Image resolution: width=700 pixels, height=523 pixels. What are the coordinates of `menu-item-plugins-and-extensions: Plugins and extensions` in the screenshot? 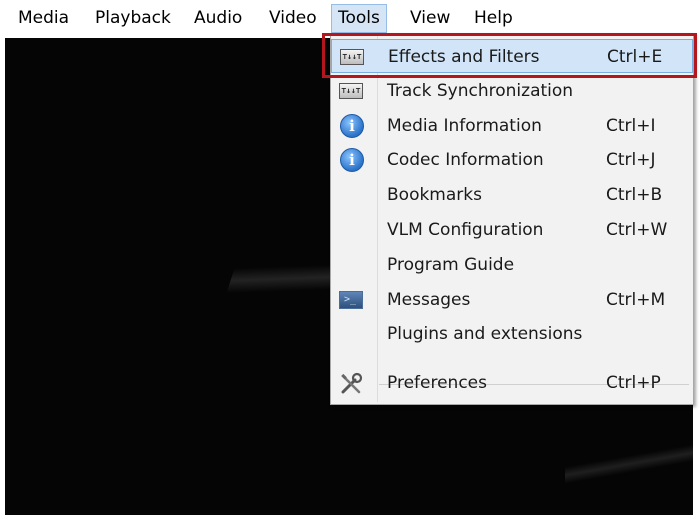 It's located at (512, 334).